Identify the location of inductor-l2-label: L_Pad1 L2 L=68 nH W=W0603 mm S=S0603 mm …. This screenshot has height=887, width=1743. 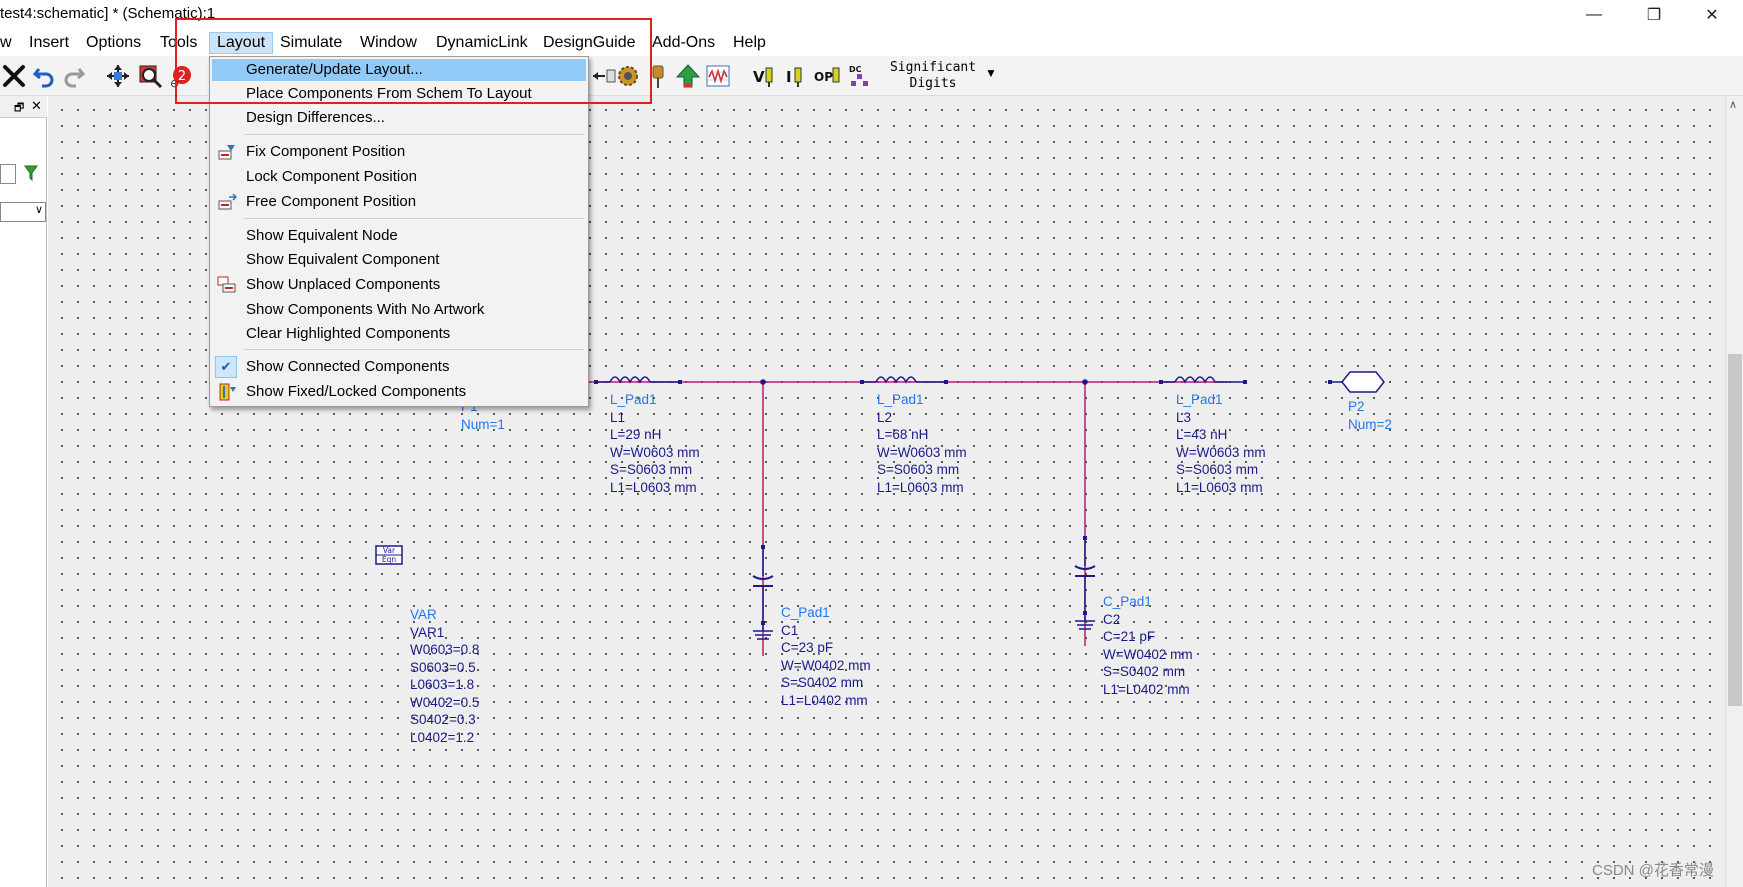
(922, 443).